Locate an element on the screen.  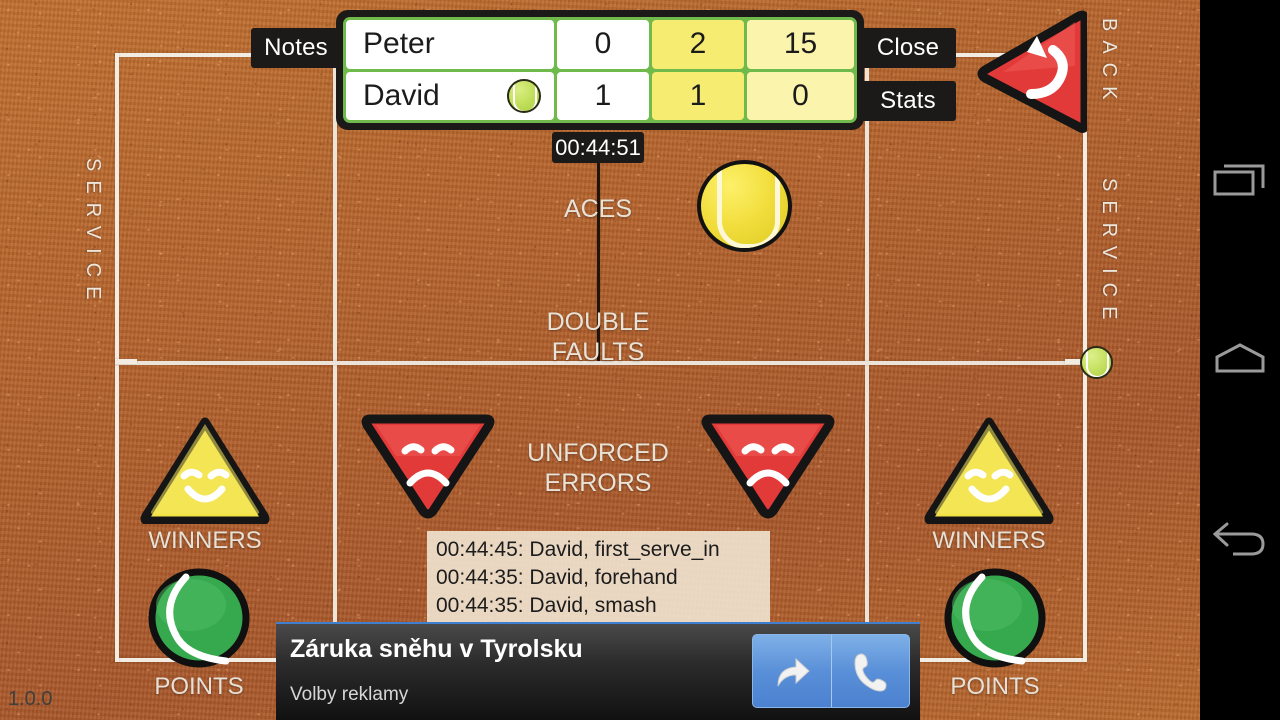
player2-games: 1 is located at coordinates (698, 95).